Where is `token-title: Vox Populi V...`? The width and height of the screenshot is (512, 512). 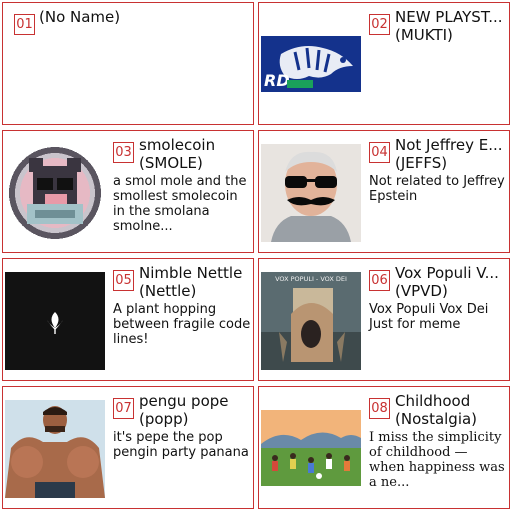 token-title: Vox Populi V... is located at coordinates (447, 273).